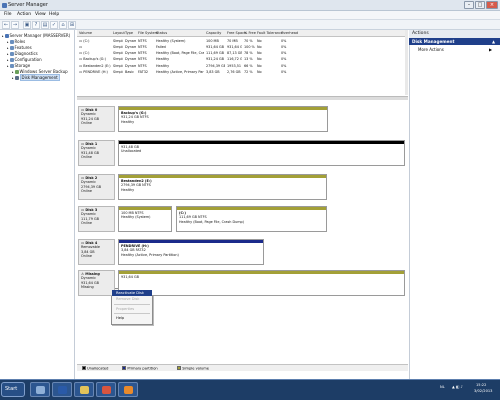 The image size is (500, 400). I want to click on disk-name: ▭ Disk 1, so click(89, 144).